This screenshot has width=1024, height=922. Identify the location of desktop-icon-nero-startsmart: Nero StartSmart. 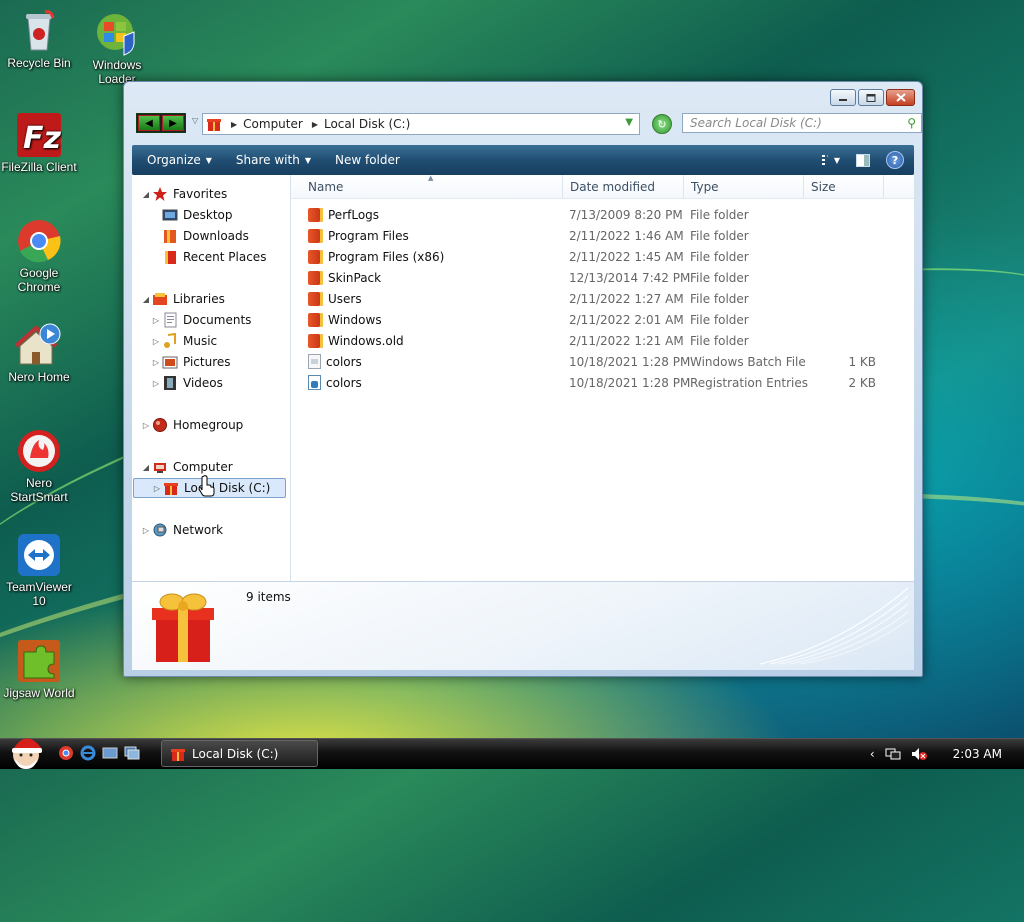
(39, 466).